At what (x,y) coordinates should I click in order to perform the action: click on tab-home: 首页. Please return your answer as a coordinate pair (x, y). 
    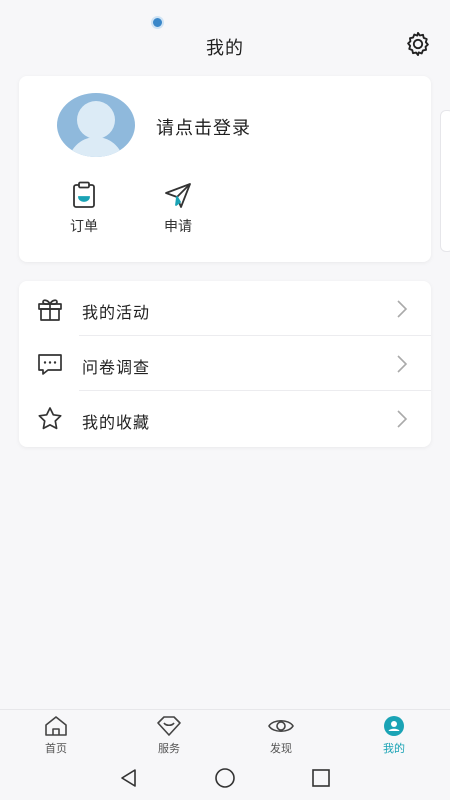
    Looking at the image, I should click on (56, 735).